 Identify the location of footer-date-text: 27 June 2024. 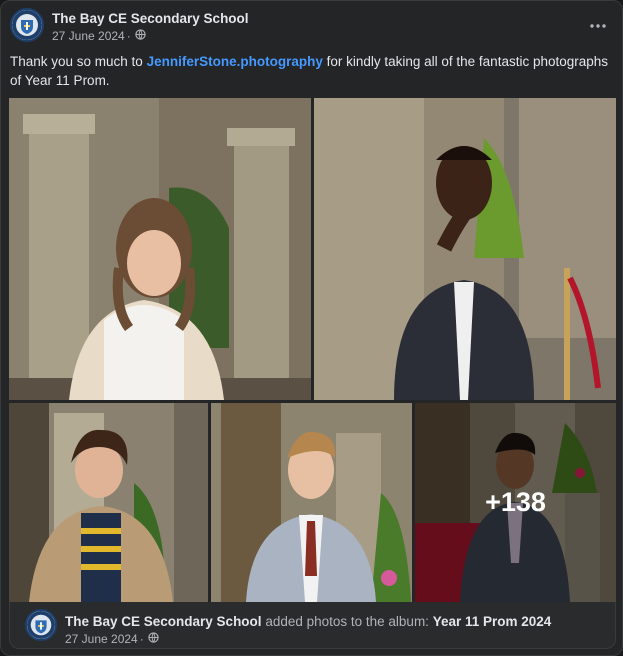
(101, 639).